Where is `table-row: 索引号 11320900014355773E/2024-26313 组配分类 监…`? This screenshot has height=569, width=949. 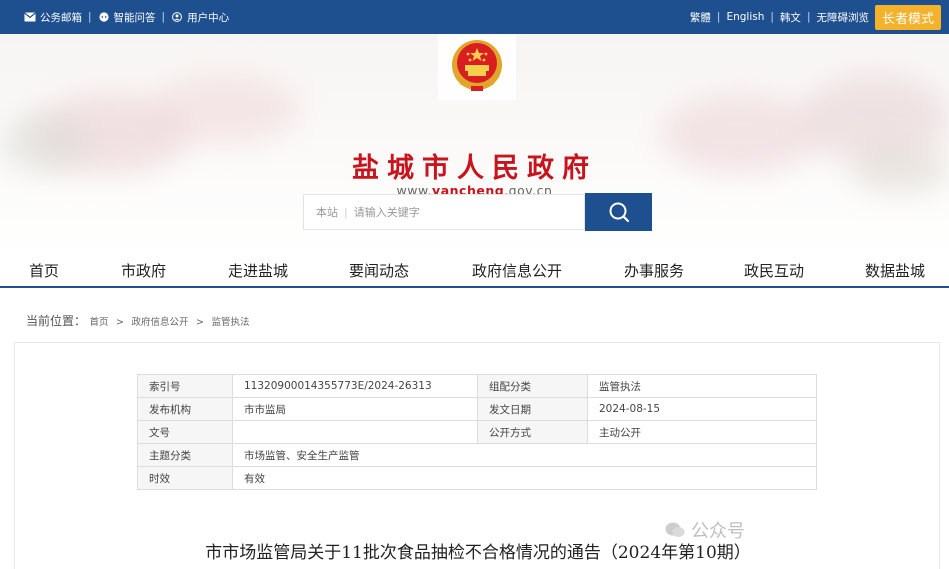 table-row: 索引号 11320900014355773E/2024-26313 组配分类 监… is located at coordinates (477, 386).